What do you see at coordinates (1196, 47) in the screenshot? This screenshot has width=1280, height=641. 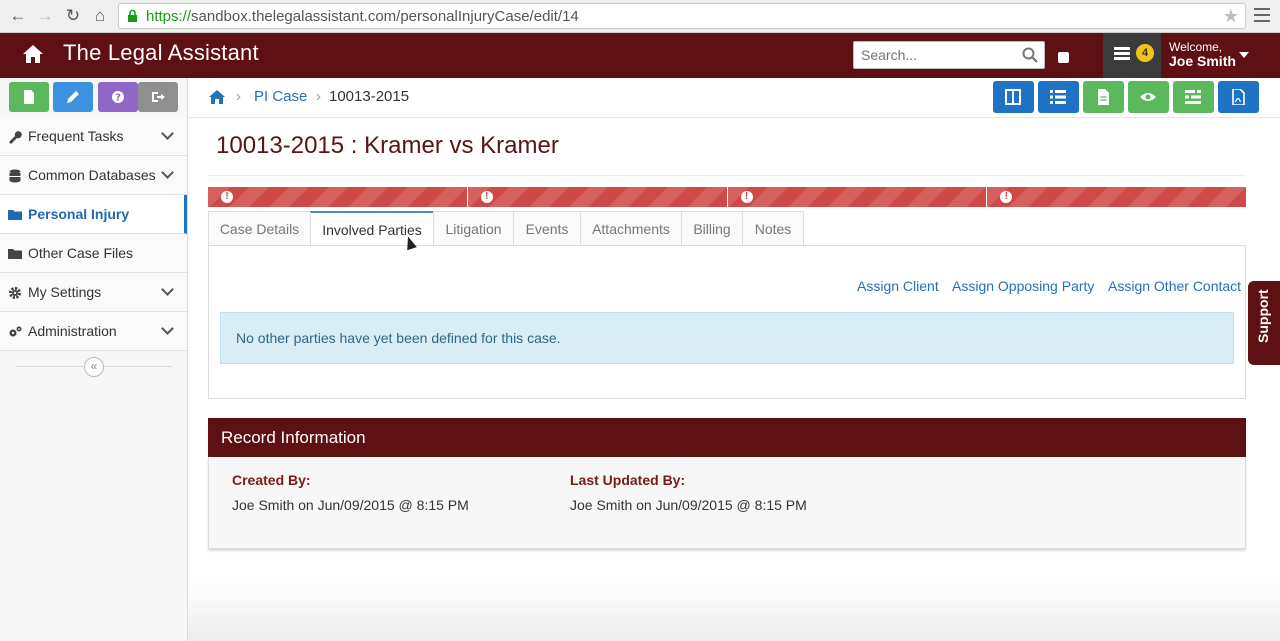 I see `welcome-label: Welcome,` at bounding box center [1196, 47].